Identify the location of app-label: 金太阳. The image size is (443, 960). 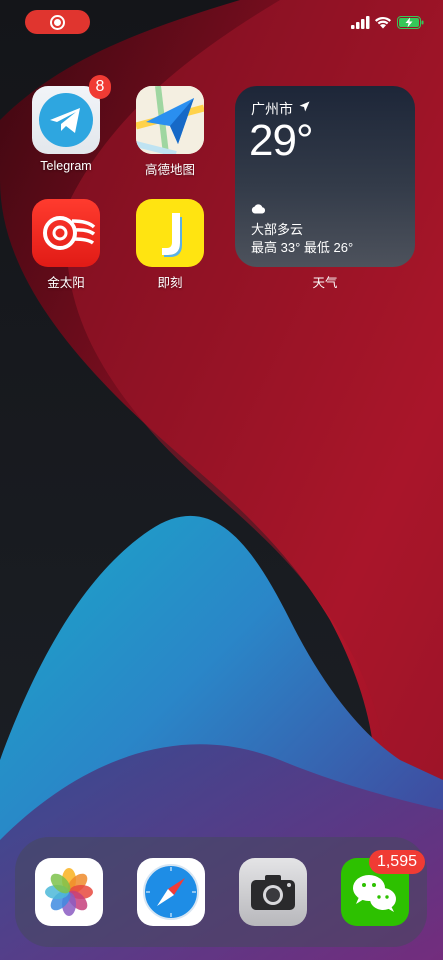
(66, 283).